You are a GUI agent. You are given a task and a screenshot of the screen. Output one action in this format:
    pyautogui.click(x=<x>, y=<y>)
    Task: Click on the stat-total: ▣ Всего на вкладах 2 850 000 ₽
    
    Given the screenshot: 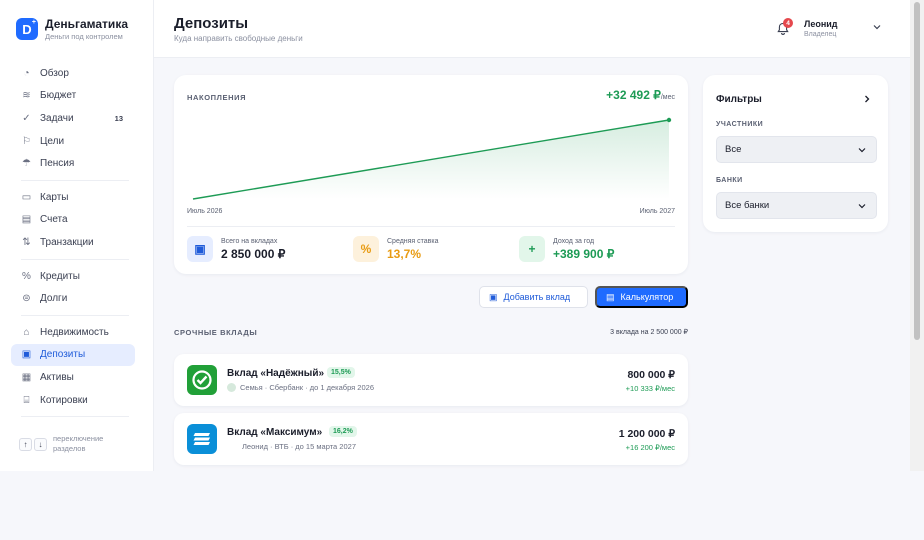 What is the action you would take?
    pyautogui.click(x=236, y=249)
    